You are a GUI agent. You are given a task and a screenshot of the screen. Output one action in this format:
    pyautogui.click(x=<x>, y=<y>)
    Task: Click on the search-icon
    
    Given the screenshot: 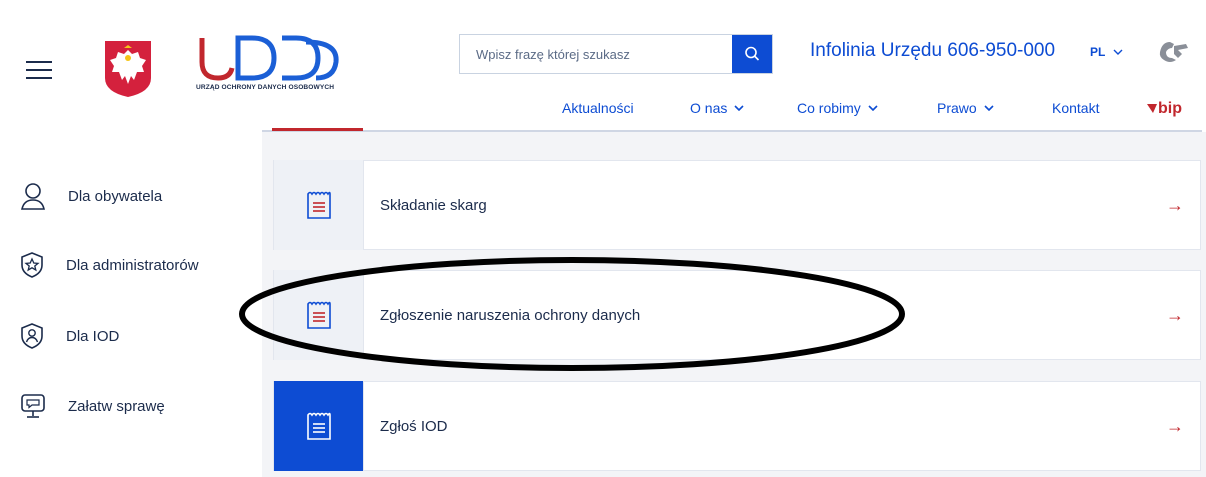 What is the action you would take?
    pyautogui.click(x=752, y=53)
    